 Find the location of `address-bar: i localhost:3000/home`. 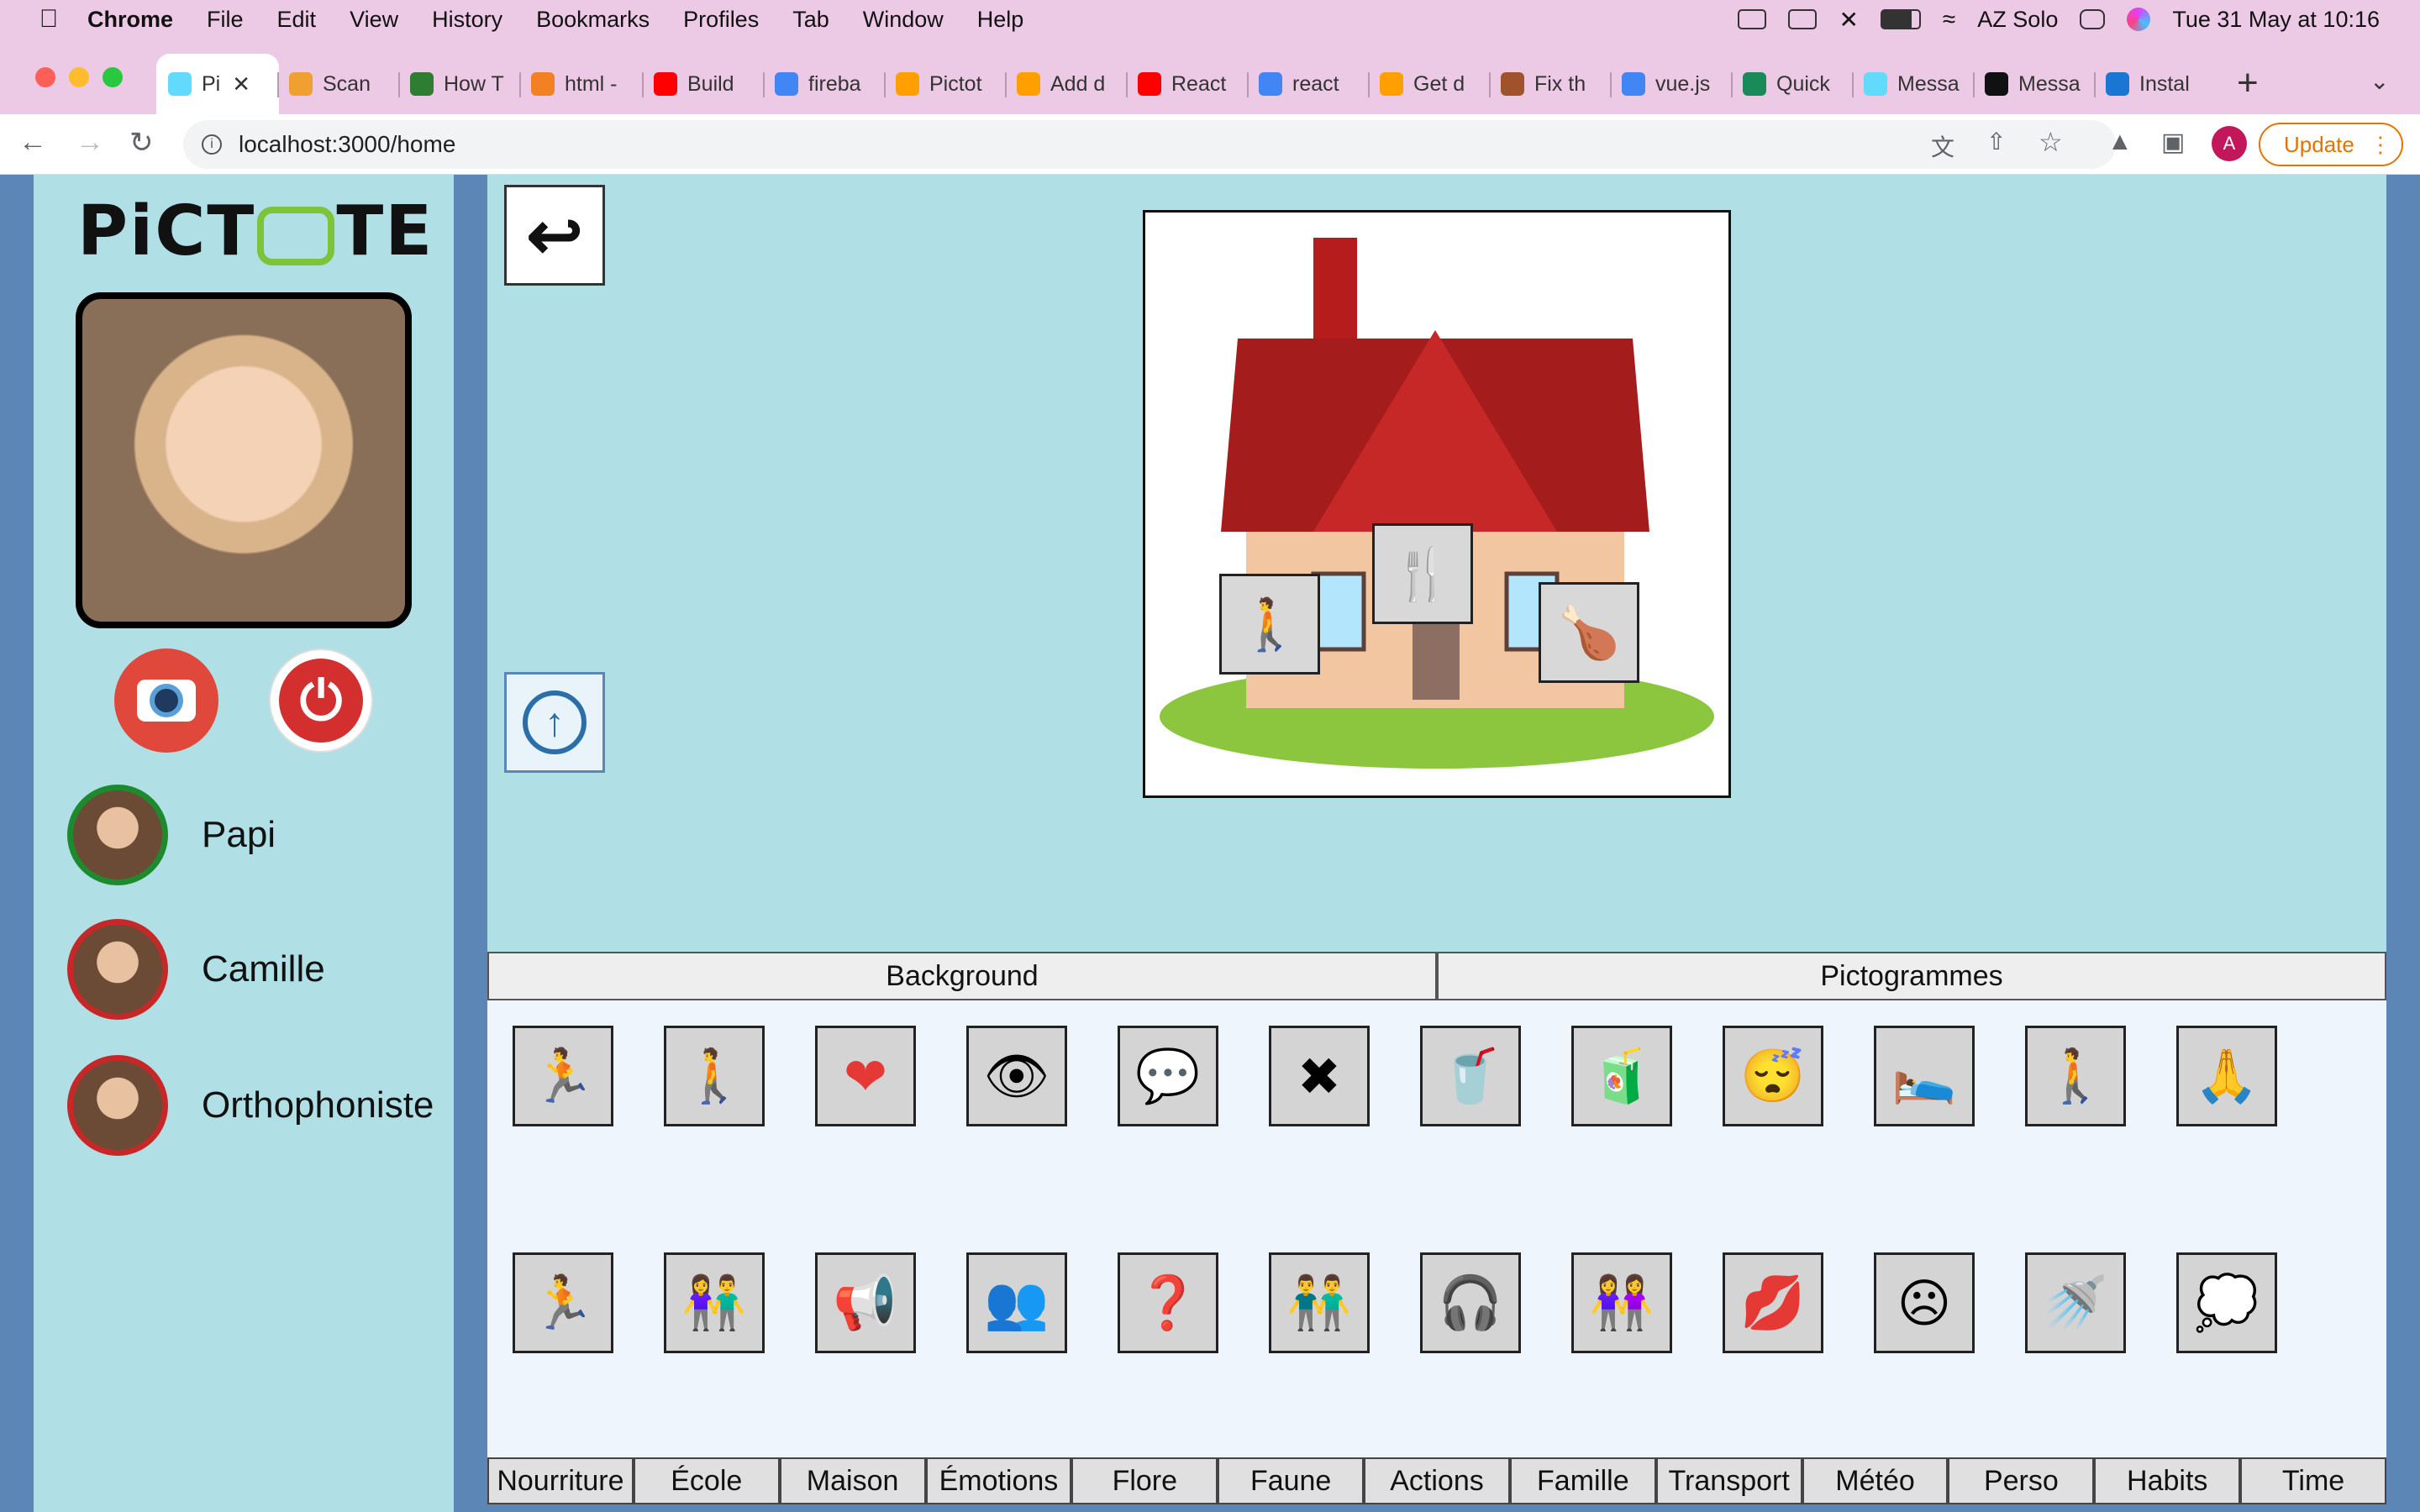

address-bar: i localhost:3000/home is located at coordinates (1149, 144).